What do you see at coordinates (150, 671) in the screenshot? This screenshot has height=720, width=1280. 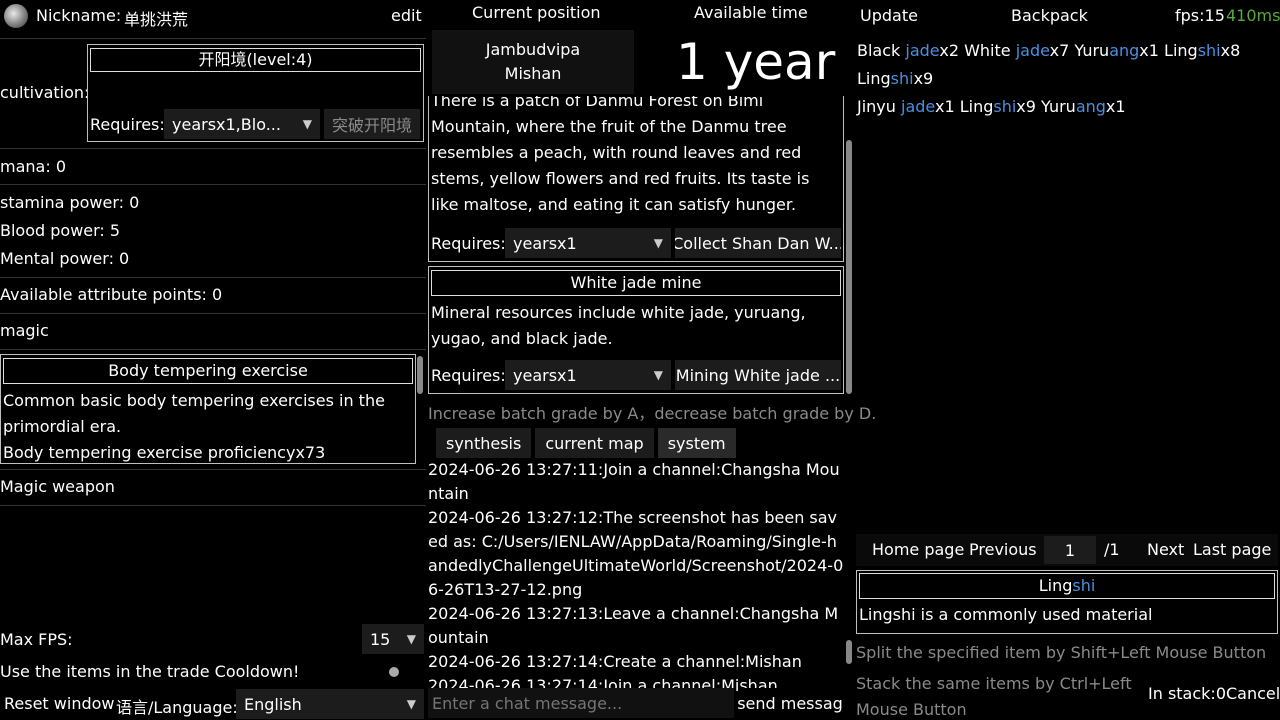 I see `trade-cooldown-label: Use the items in the trade Cooldown!` at bounding box center [150, 671].